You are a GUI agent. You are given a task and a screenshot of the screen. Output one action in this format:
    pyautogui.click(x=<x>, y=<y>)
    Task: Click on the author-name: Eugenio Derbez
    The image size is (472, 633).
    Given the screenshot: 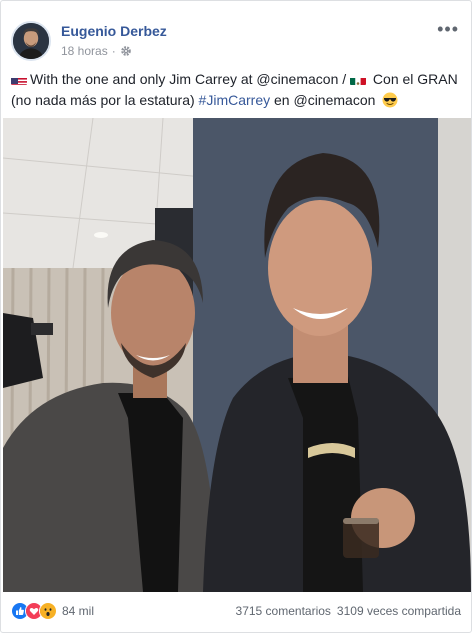 What is the action you would take?
    pyautogui.click(x=114, y=31)
    